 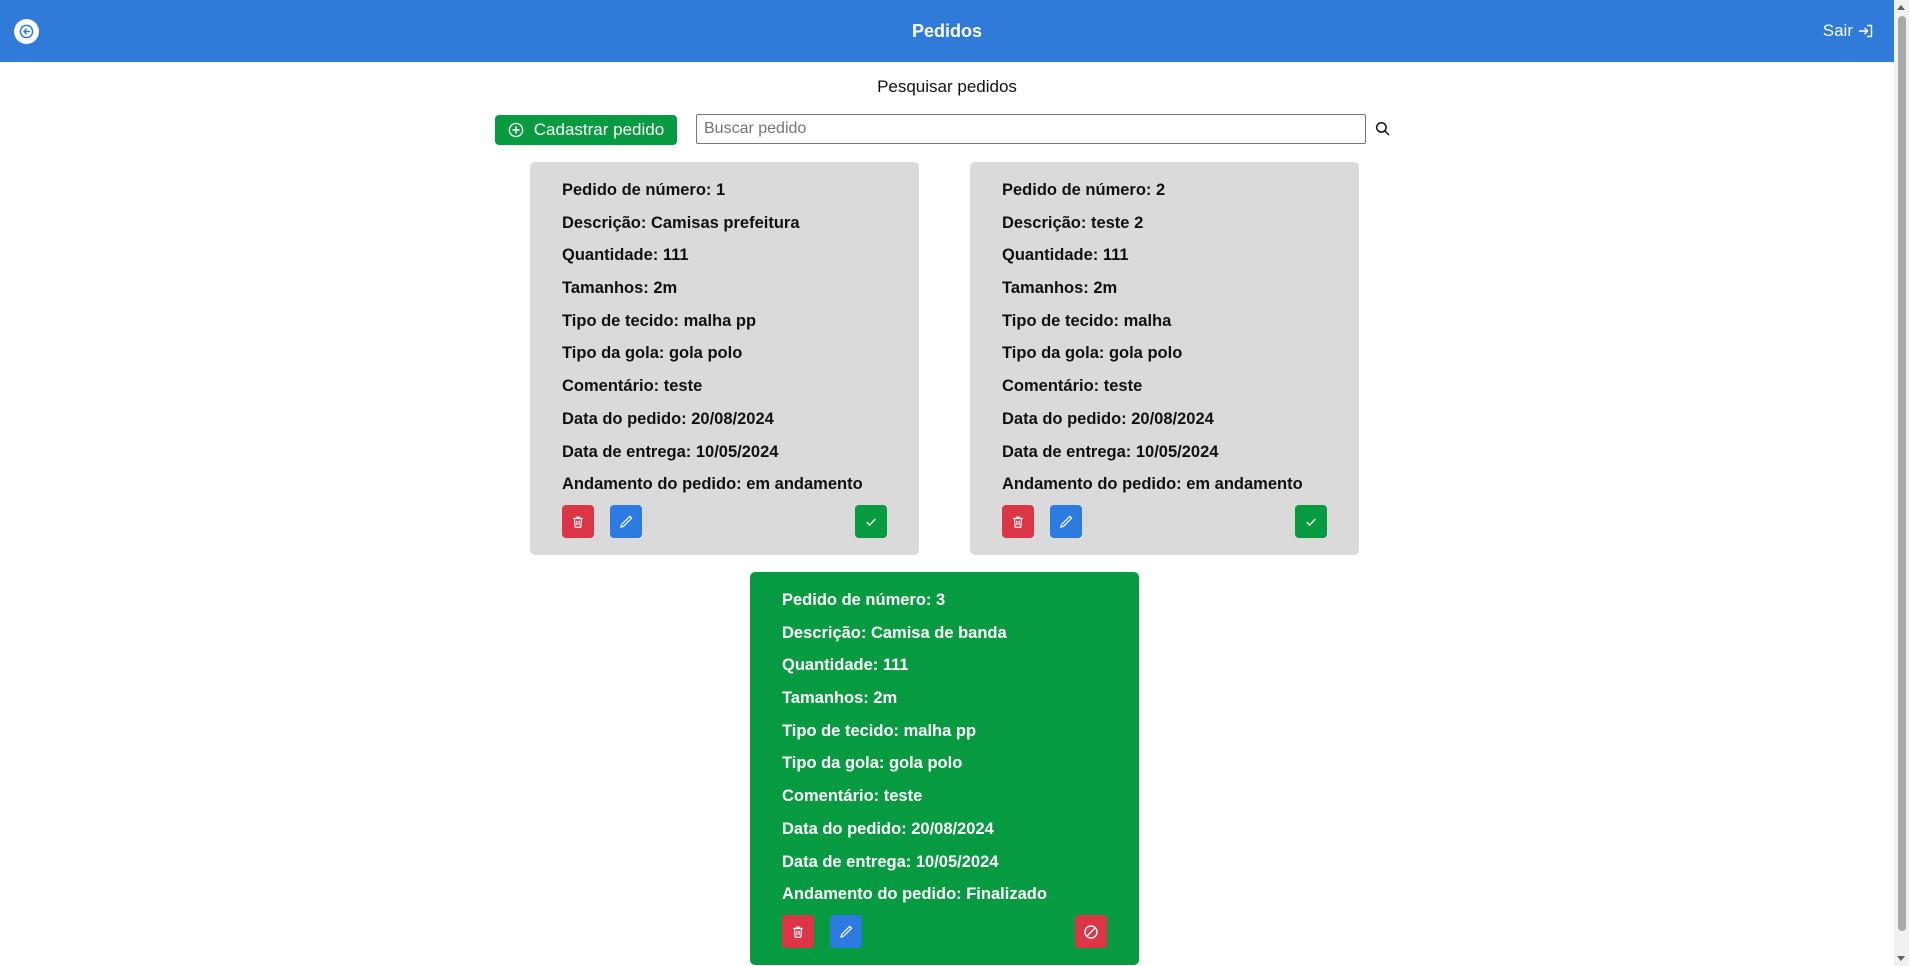 What do you see at coordinates (1865, 31) in the screenshot?
I see `sign-out-icon` at bounding box center [1865, 31].